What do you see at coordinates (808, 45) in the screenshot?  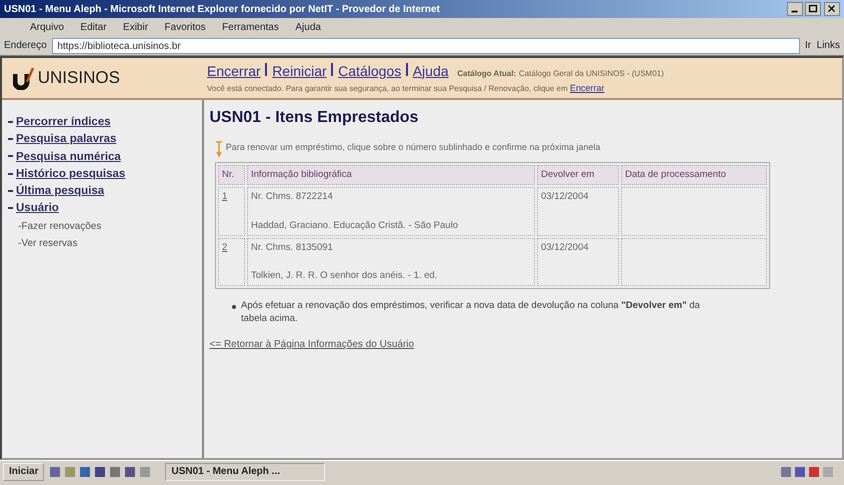 I see `go-button: Ir` at bounding box center [808, 45].